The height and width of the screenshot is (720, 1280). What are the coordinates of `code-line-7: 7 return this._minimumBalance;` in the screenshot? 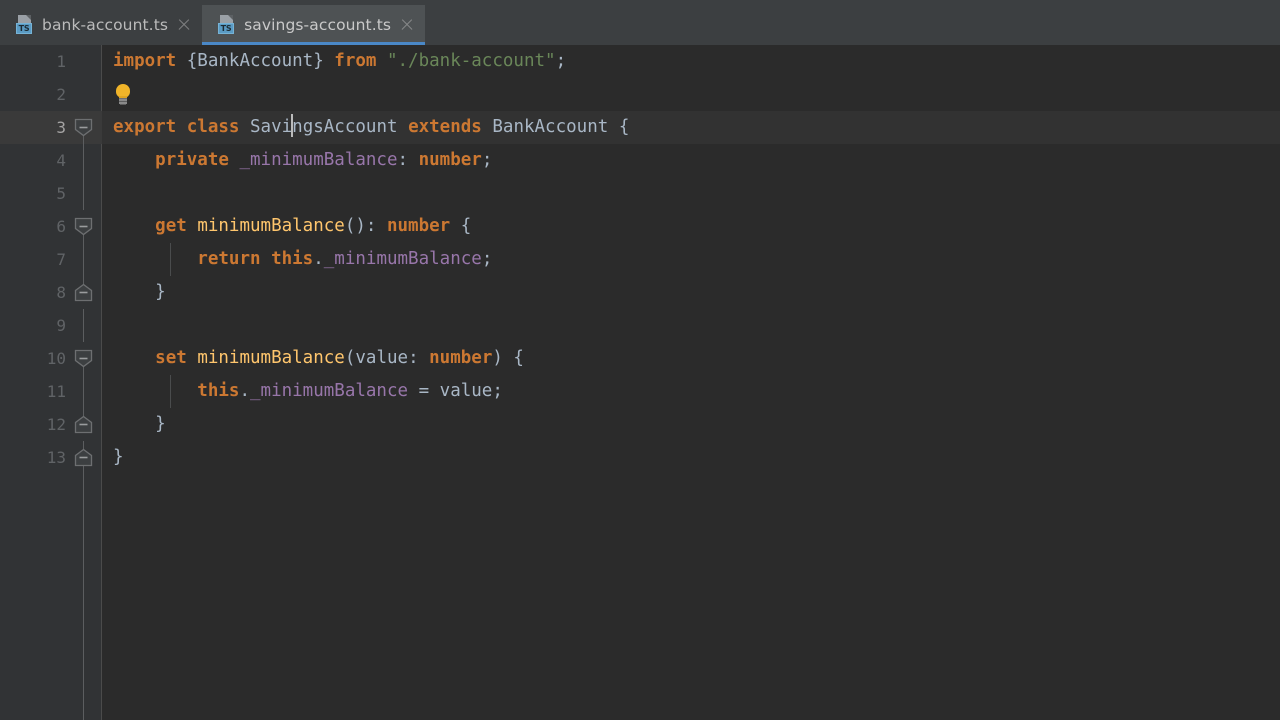 It's located at (640, 259).